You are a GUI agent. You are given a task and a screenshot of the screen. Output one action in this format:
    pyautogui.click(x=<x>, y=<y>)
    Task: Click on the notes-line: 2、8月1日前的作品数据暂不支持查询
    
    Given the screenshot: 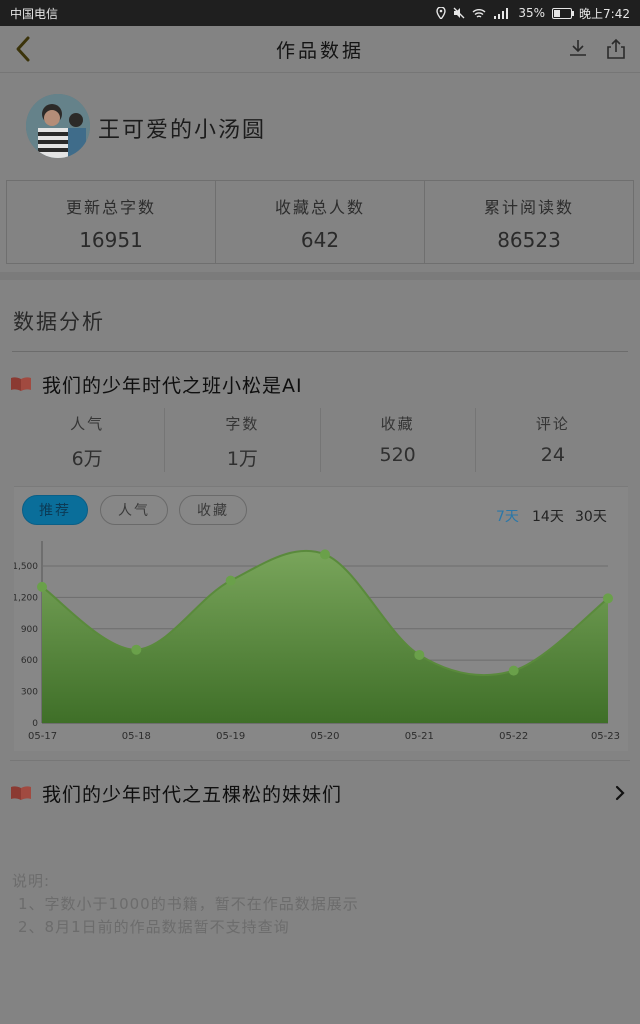 What is the action you would take?
    pyautogui.click(x=154, y=927)
    